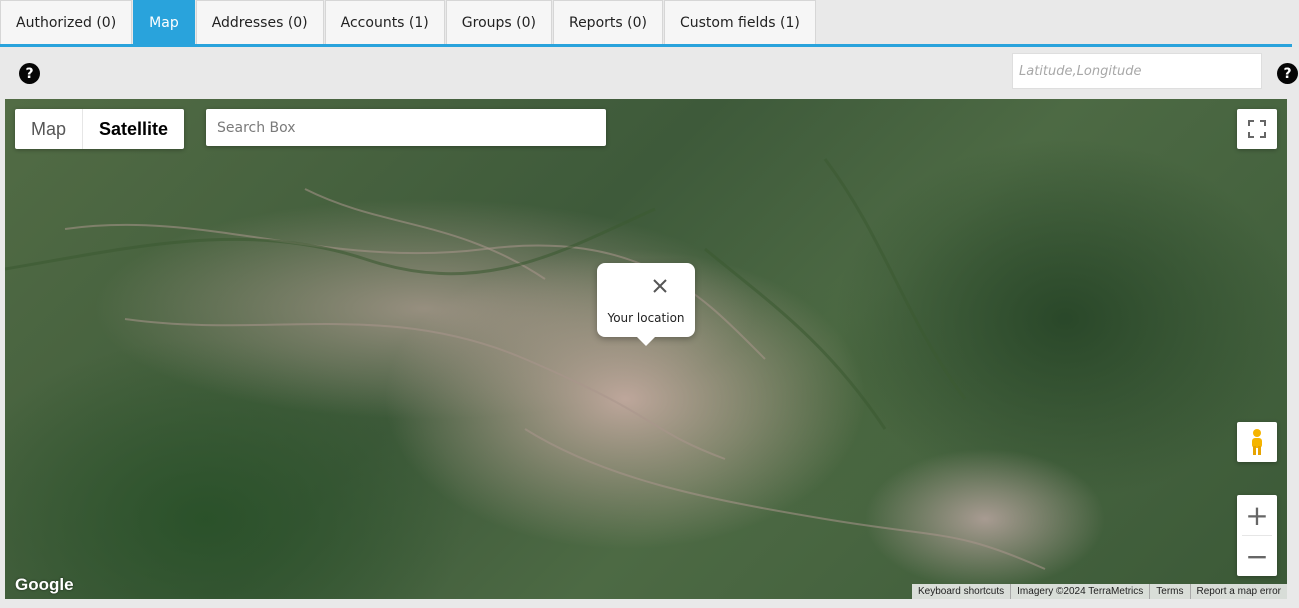 This screenshot has width=1299, height=608. Describe the element at coordinates (48, 129) in the screenshot. I see `map-type-map-button: Map` at that location.